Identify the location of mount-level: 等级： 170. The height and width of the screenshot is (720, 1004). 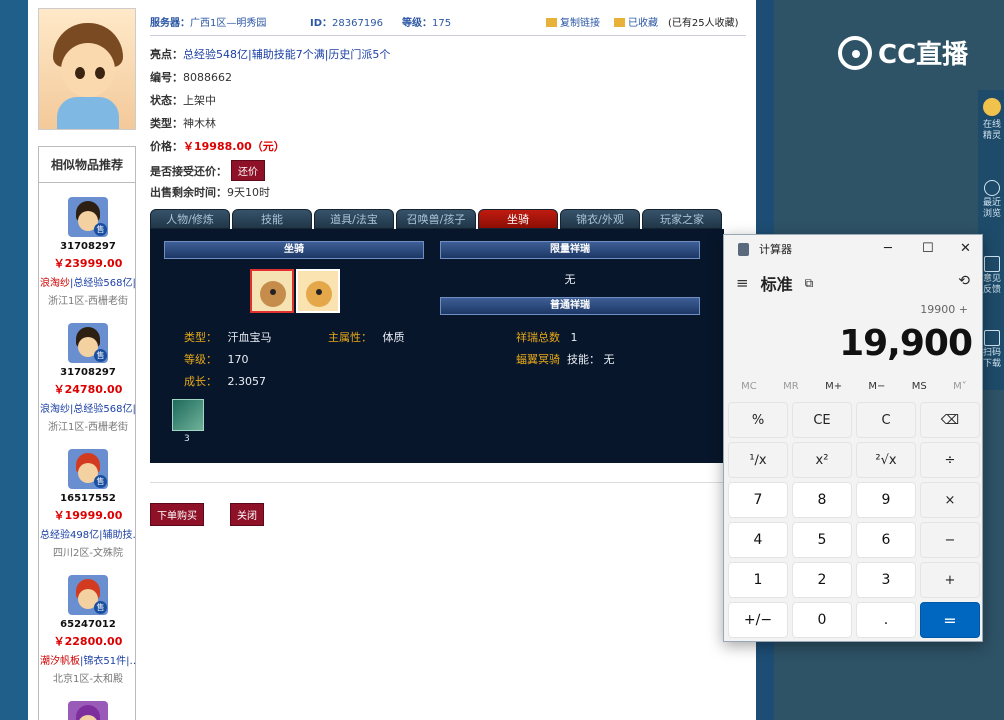
(216, 359).